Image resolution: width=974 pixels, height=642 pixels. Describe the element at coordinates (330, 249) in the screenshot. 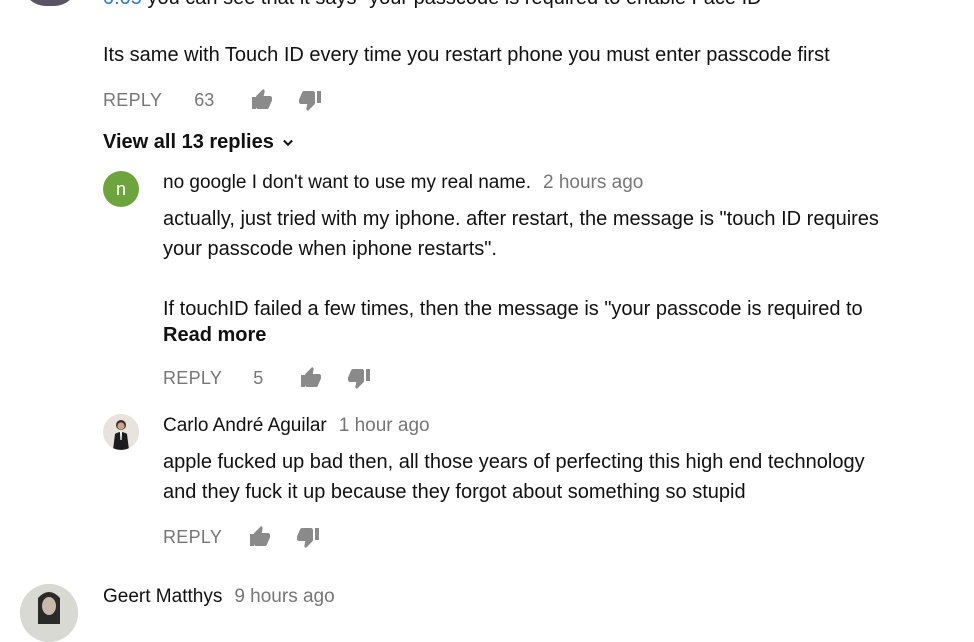

I see `reply-text-line: your passcode when iphone restarts".` at that location.